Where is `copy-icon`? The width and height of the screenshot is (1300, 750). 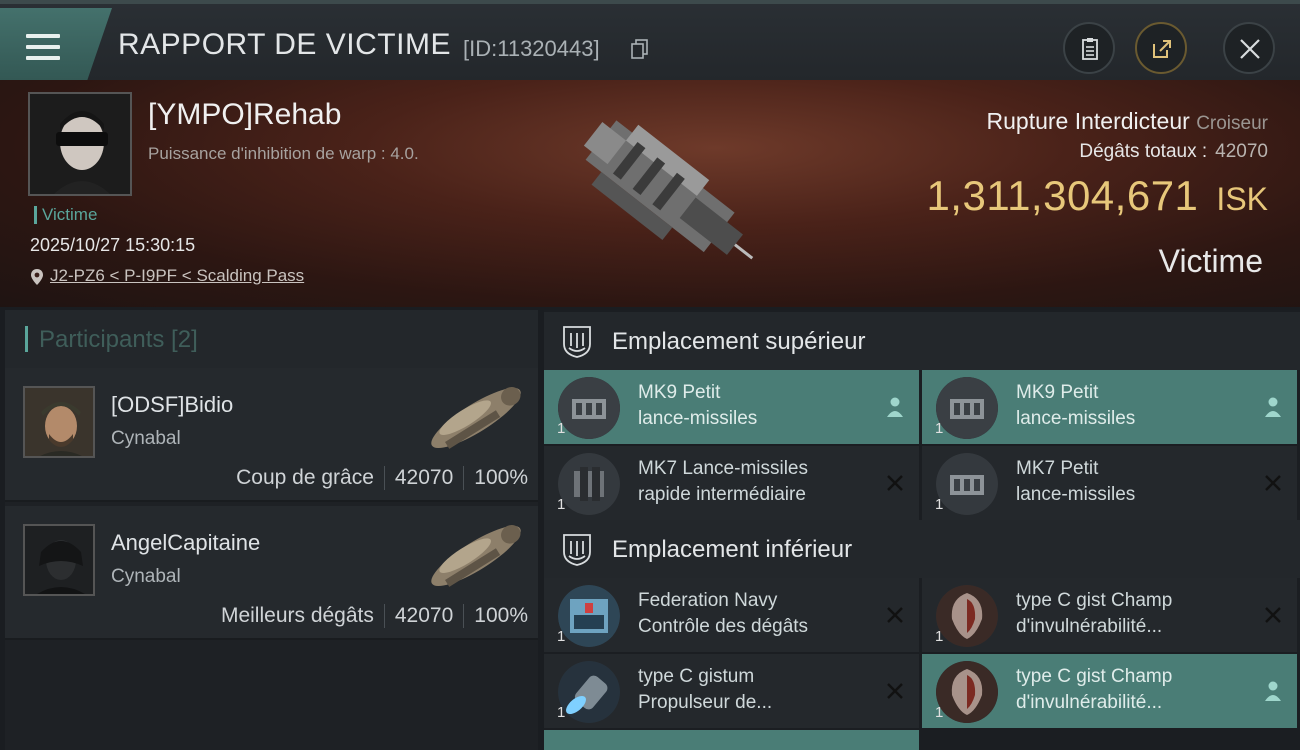
copy-icon is located at coordinates (640, 49).